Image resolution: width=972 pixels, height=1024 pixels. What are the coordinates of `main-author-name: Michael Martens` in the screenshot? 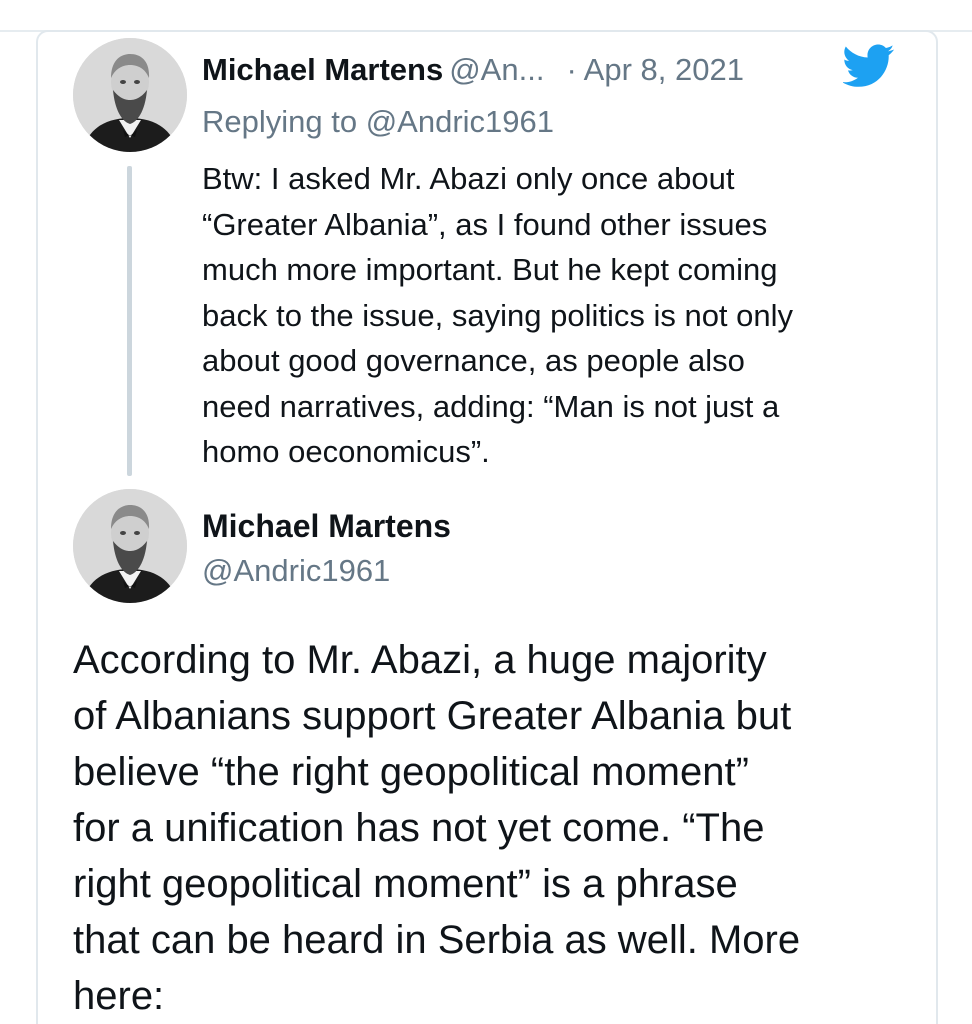 It's located at (326, 526).